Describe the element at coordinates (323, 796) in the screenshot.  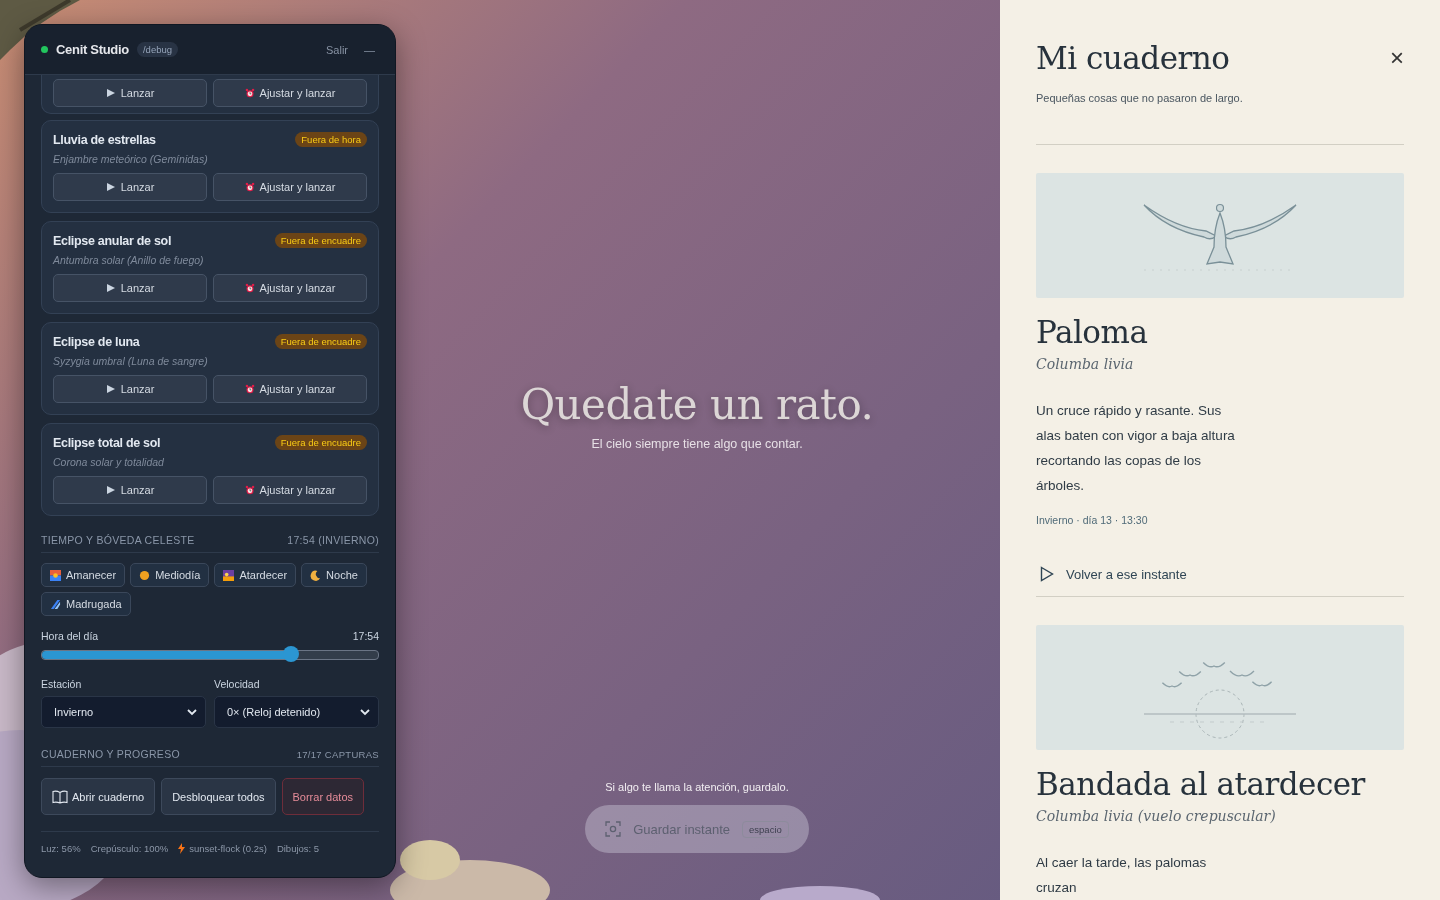
I see `delete-data-button: Borrar datos` at that location.